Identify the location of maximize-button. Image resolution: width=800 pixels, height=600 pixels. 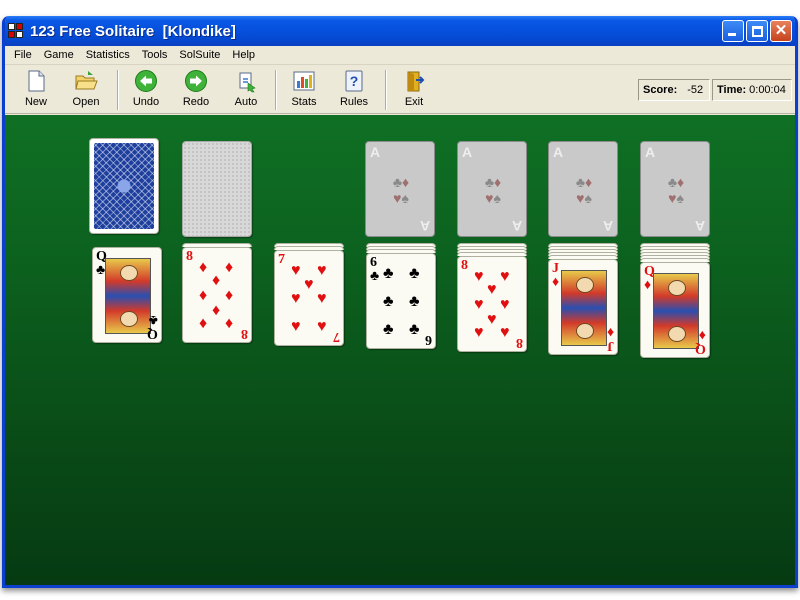
(757, 31).